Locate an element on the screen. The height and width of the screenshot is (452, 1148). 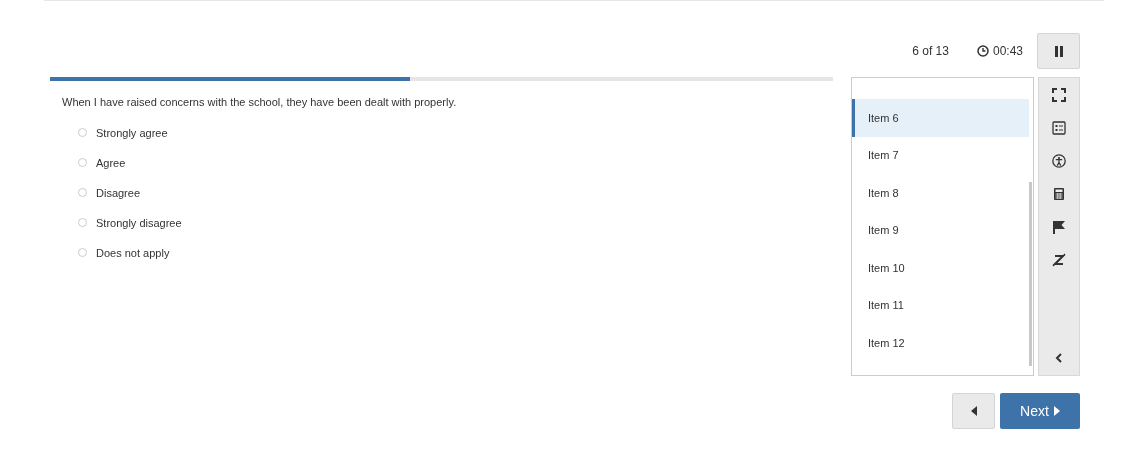
calculator-icon is located at coordinates (1059, 194).